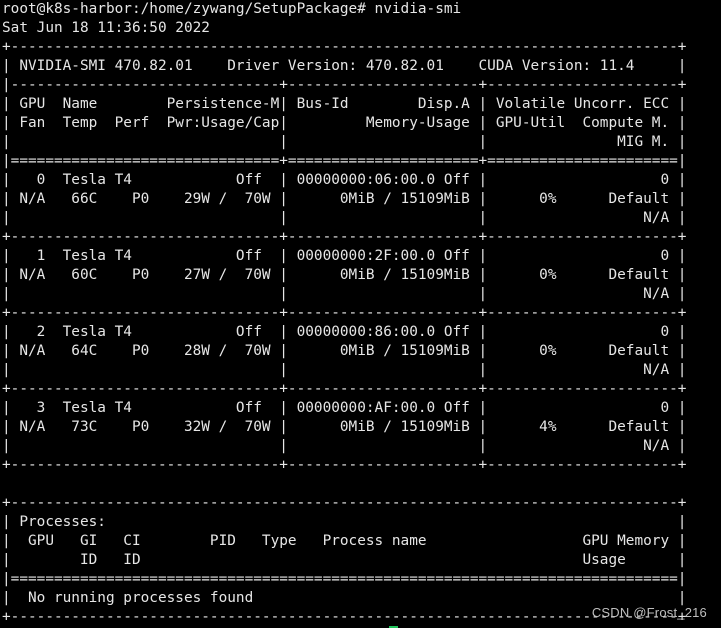 Image resolution: width=721 pixels, height=628 pixels. Describe the element at coordinates (649, 612) in the screenshot. I see `watermark: CSDN @Frost_216` at that location.